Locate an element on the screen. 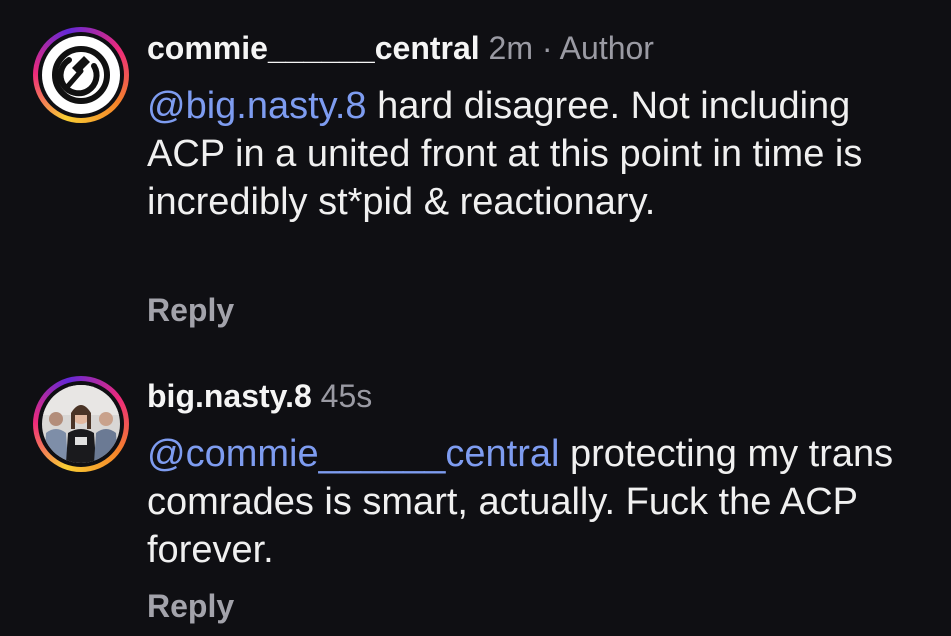  mention-link: @big.nasty.8 is located at coordinates (257, 106).